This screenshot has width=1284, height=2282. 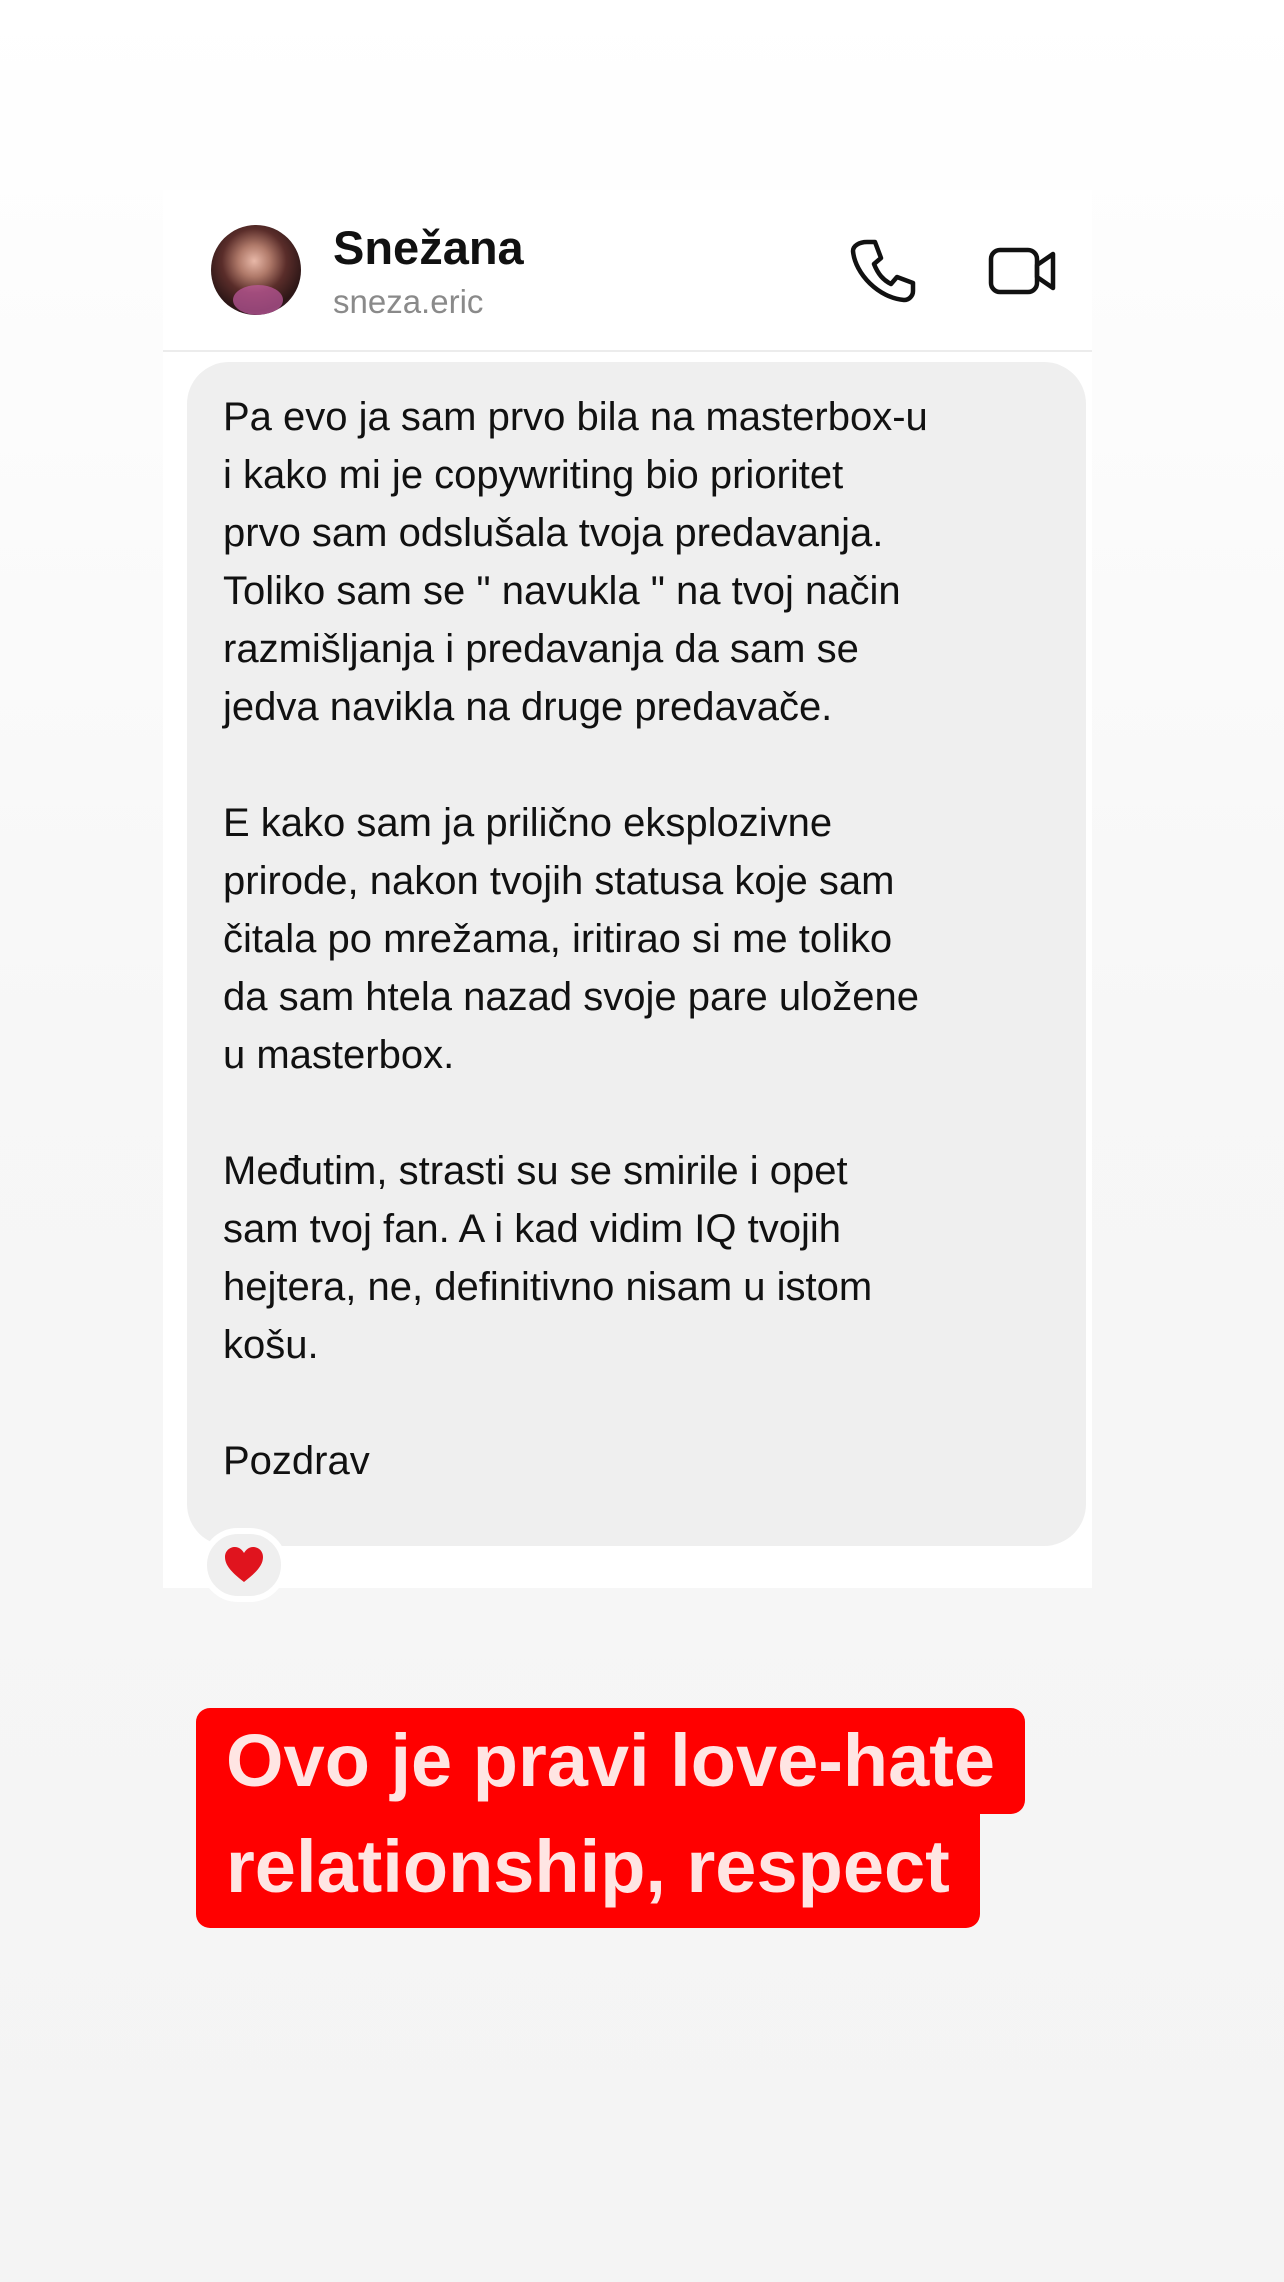 I want to click on message-line: Pozdrav, so click(x=296, y=1461).